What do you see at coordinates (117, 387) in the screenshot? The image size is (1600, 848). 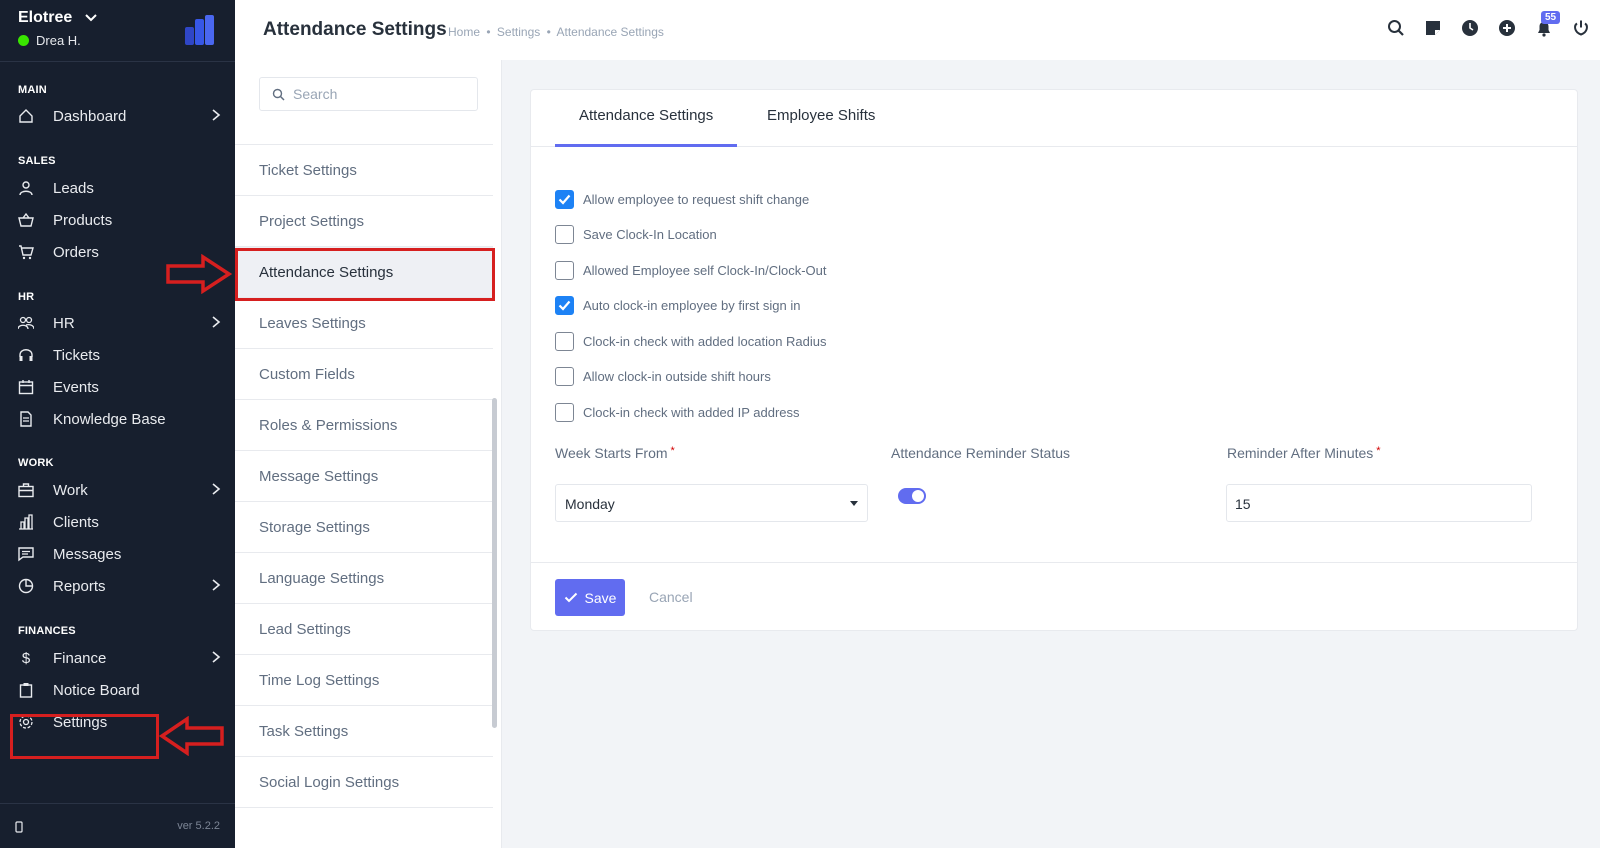 I see `sidebar-item-events: Events` at bounding box center [117, 387].